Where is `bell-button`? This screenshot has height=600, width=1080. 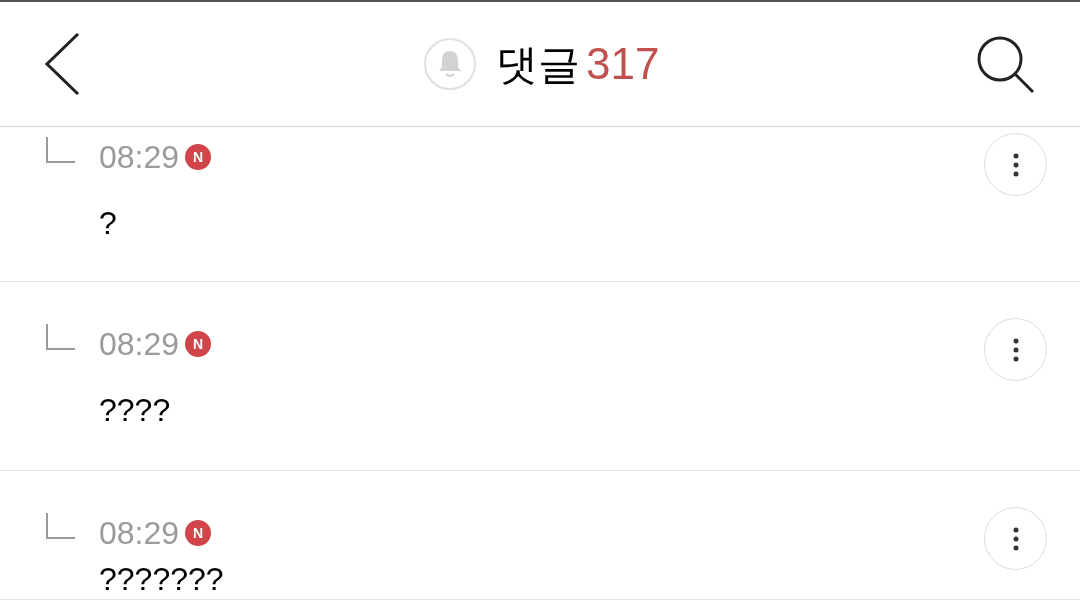 bell-button is located at coordinates (450, 64).